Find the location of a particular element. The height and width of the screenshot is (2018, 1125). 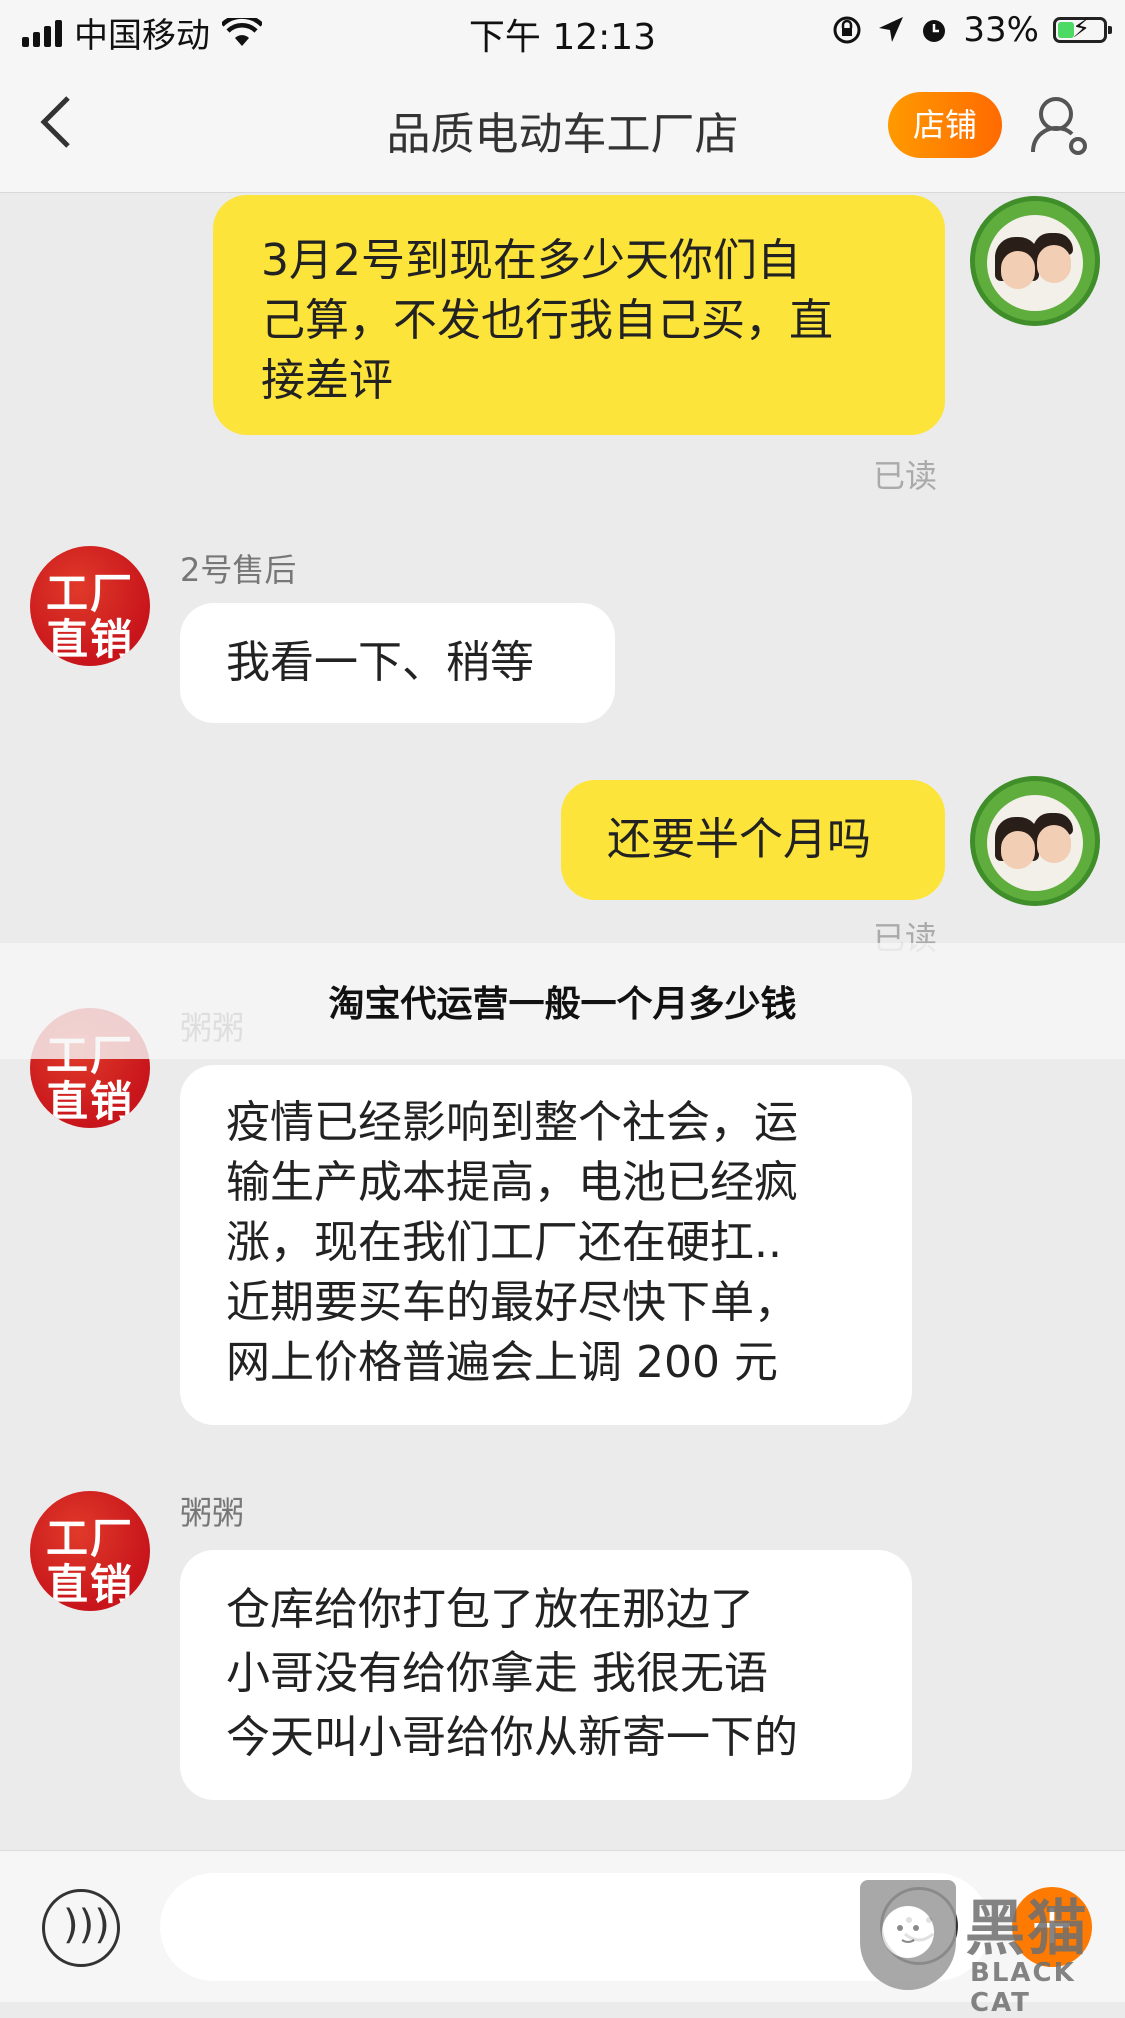

watermark-logo: 黑猫 BLACK CAT is located at coordinates (990, 1949).